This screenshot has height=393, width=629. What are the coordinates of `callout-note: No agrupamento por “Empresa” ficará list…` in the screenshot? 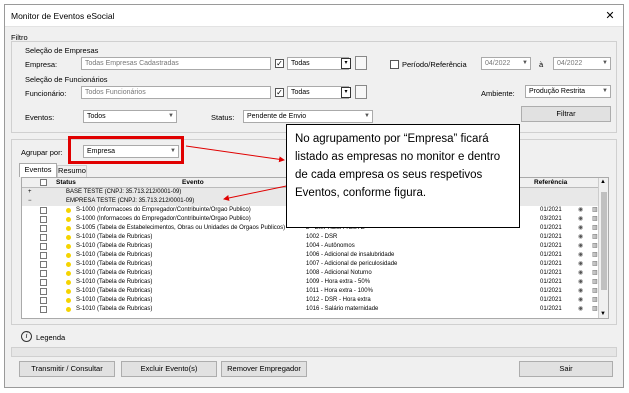 It's located at (403, 176).